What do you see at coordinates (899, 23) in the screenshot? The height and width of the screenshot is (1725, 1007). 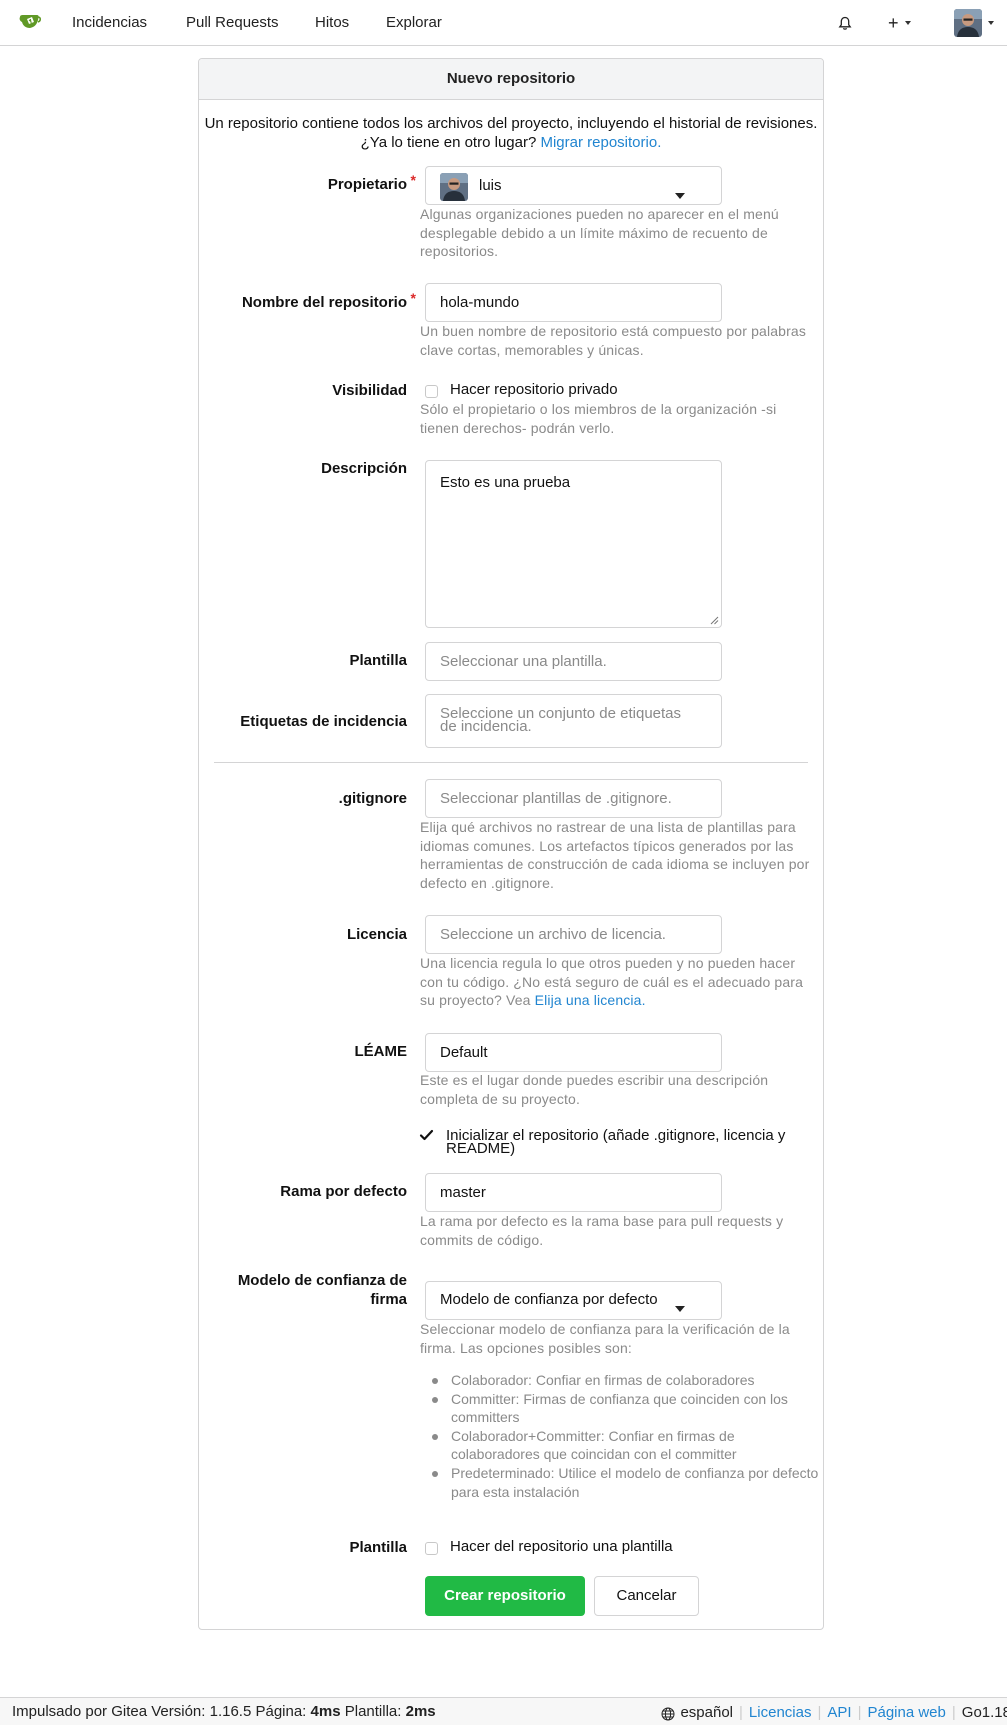 I see `create-new-dropdown: +` at bounding box center [899, 23].